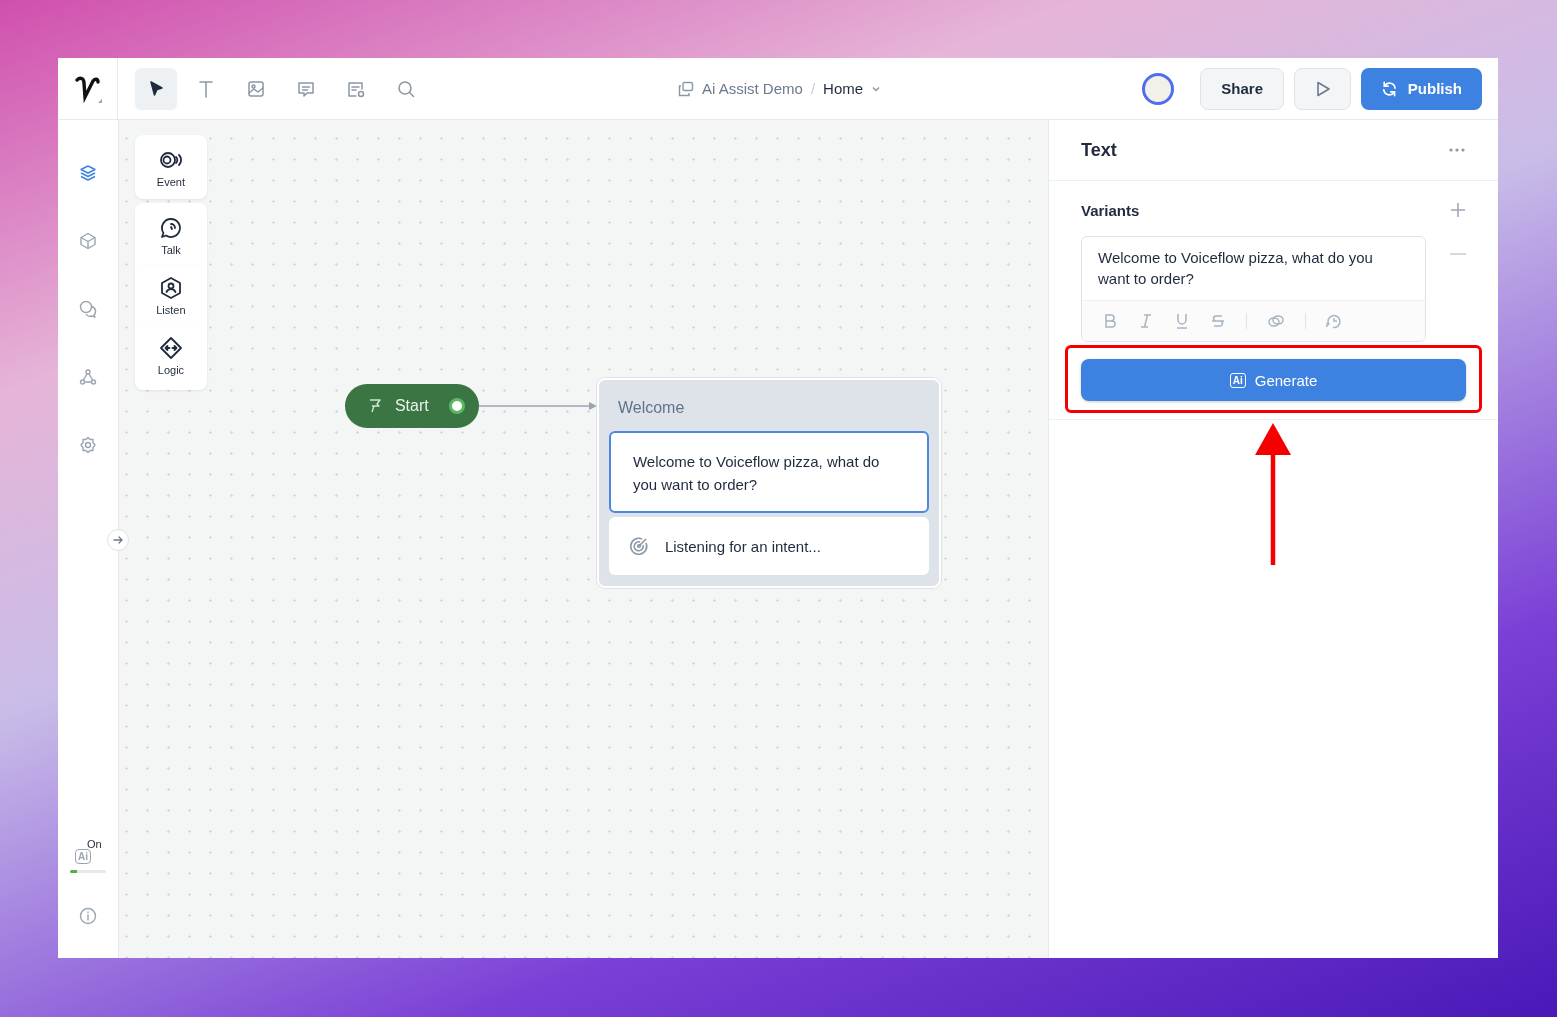  I want to click on tool-button, so click(156, 88).